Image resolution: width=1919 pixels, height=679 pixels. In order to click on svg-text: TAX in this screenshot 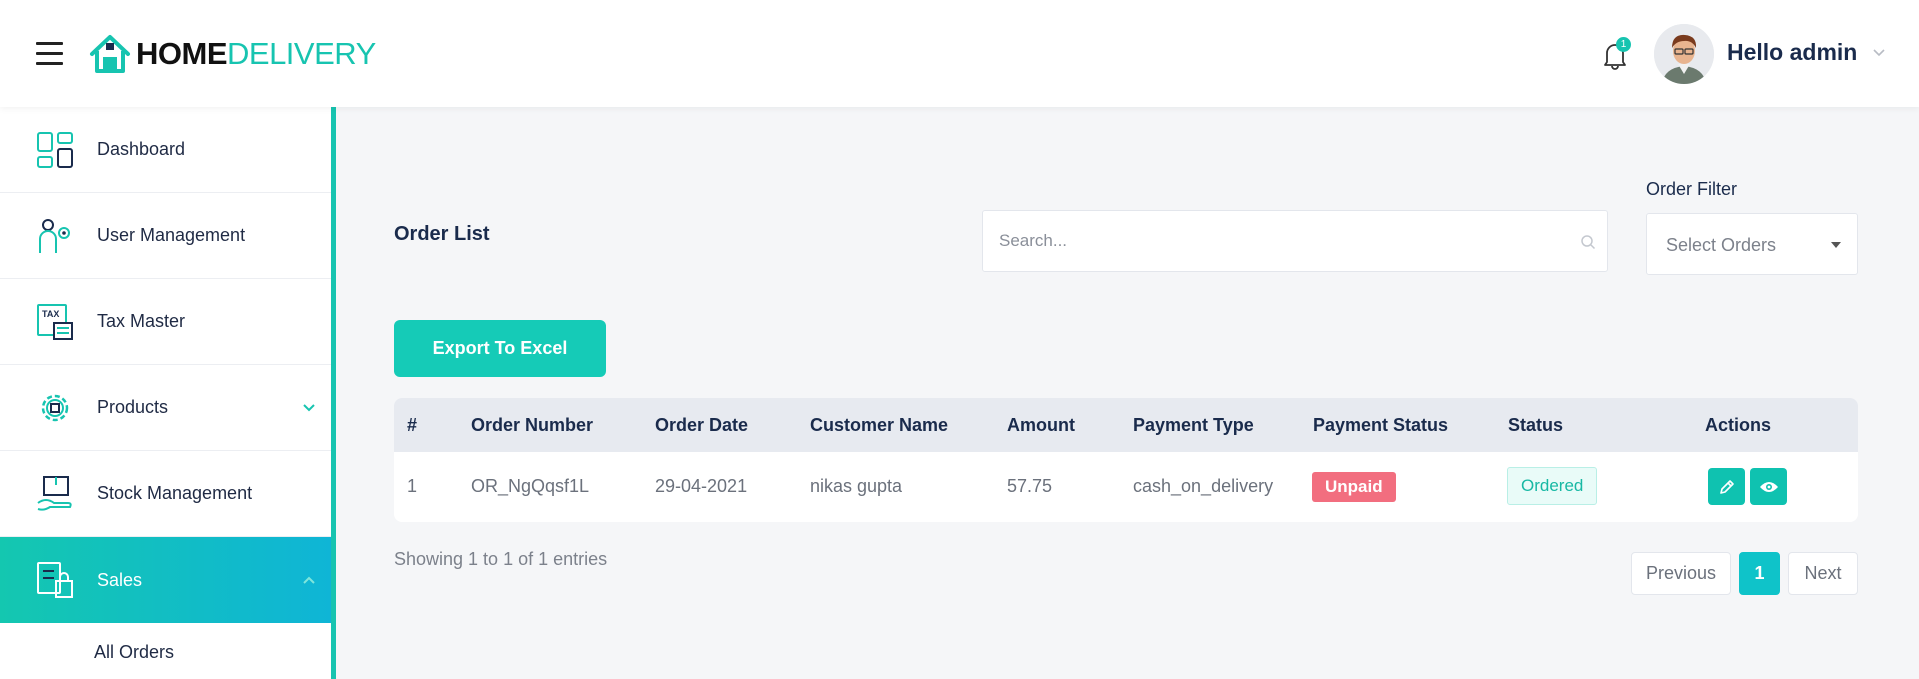, I will do `click(50, 314)`.